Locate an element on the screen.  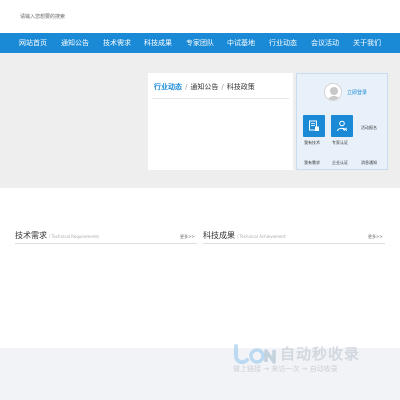
user-panel: 立即登录 我有技术 专家认证 活动报名 我有需求 企业认证 消息通知 is located at coordinates (342, 121).